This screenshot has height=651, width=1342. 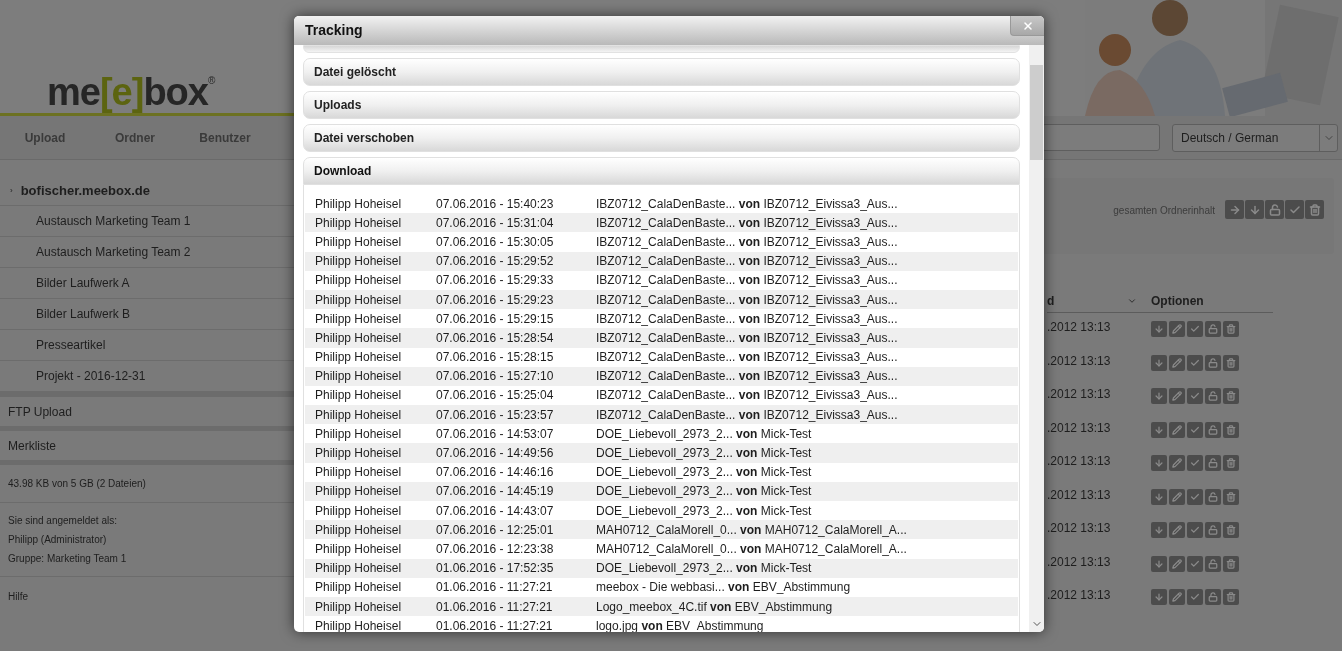 I want to click on column-header: d, so click(x=1099, y=301).